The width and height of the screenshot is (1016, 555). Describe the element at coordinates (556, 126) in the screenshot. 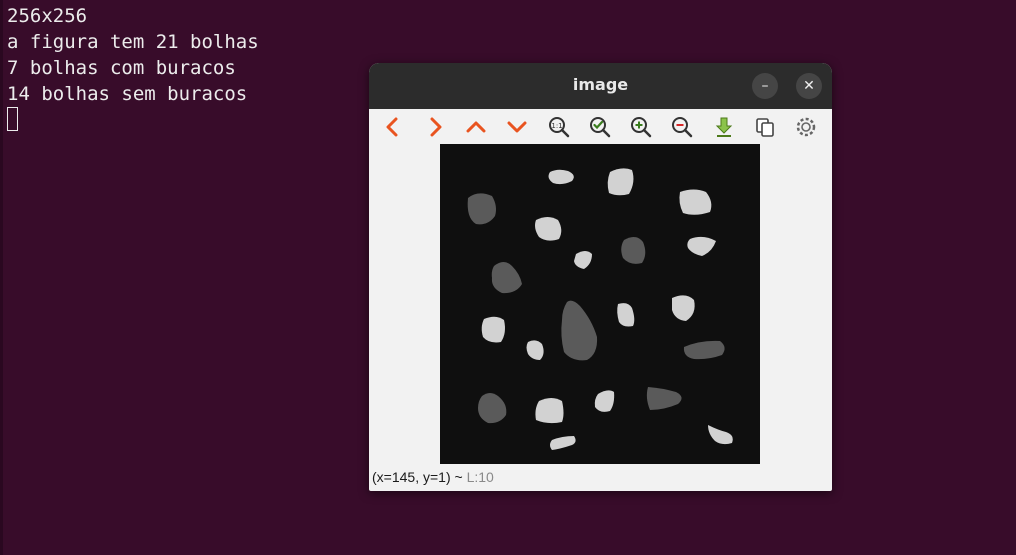

I see `svg-text: 1:1` at that location.